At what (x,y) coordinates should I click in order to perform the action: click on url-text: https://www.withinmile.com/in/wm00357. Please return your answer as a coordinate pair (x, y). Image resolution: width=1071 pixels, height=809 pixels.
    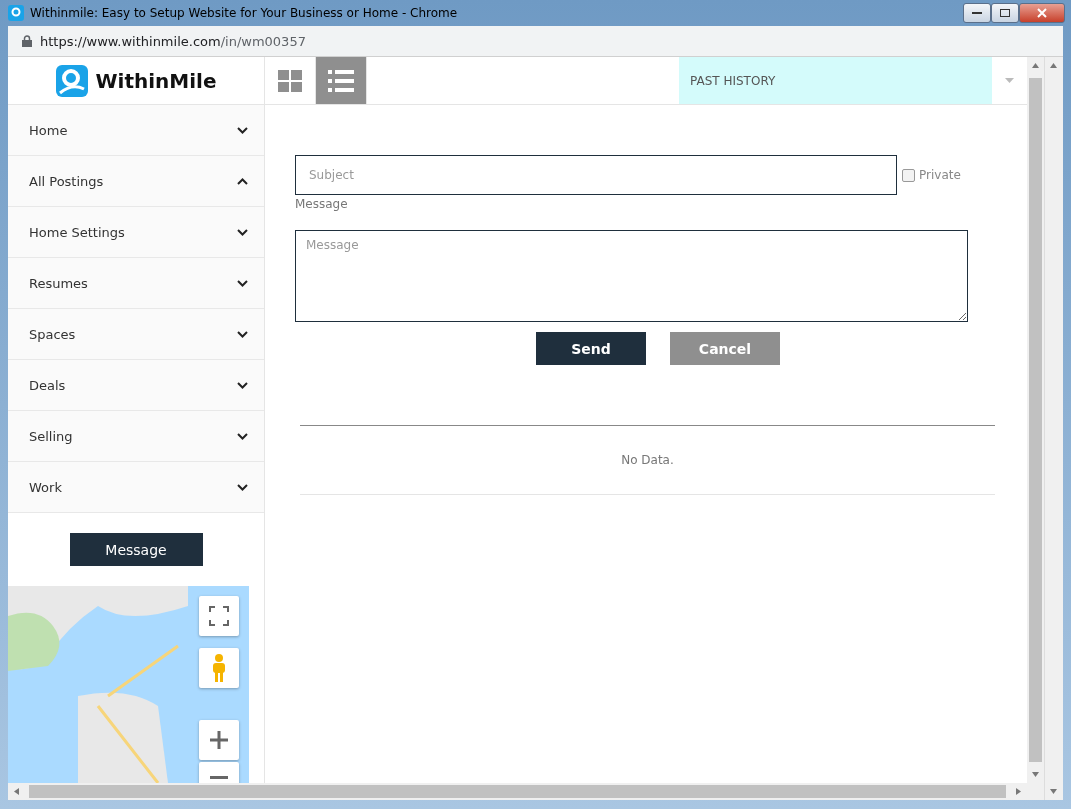
    Looking at the image, I should click on (173, 41).